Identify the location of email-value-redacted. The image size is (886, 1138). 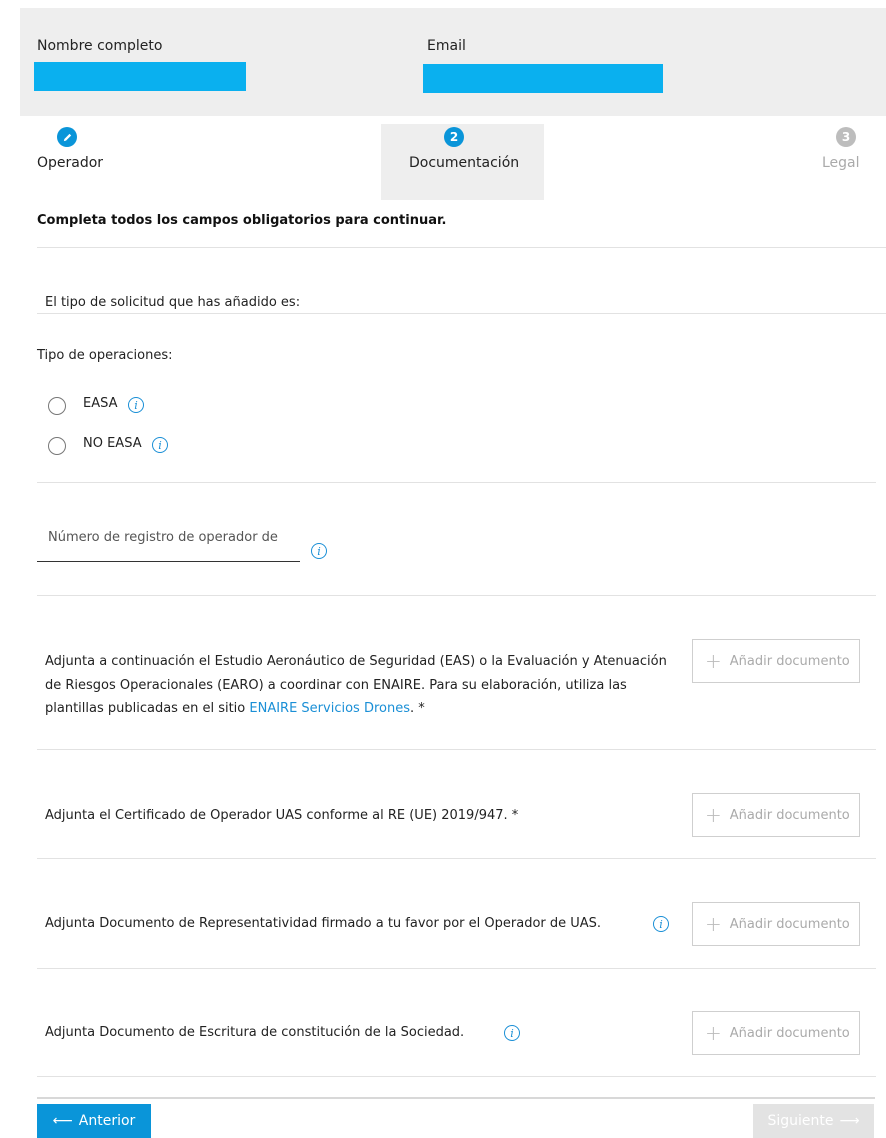
(543, 78).